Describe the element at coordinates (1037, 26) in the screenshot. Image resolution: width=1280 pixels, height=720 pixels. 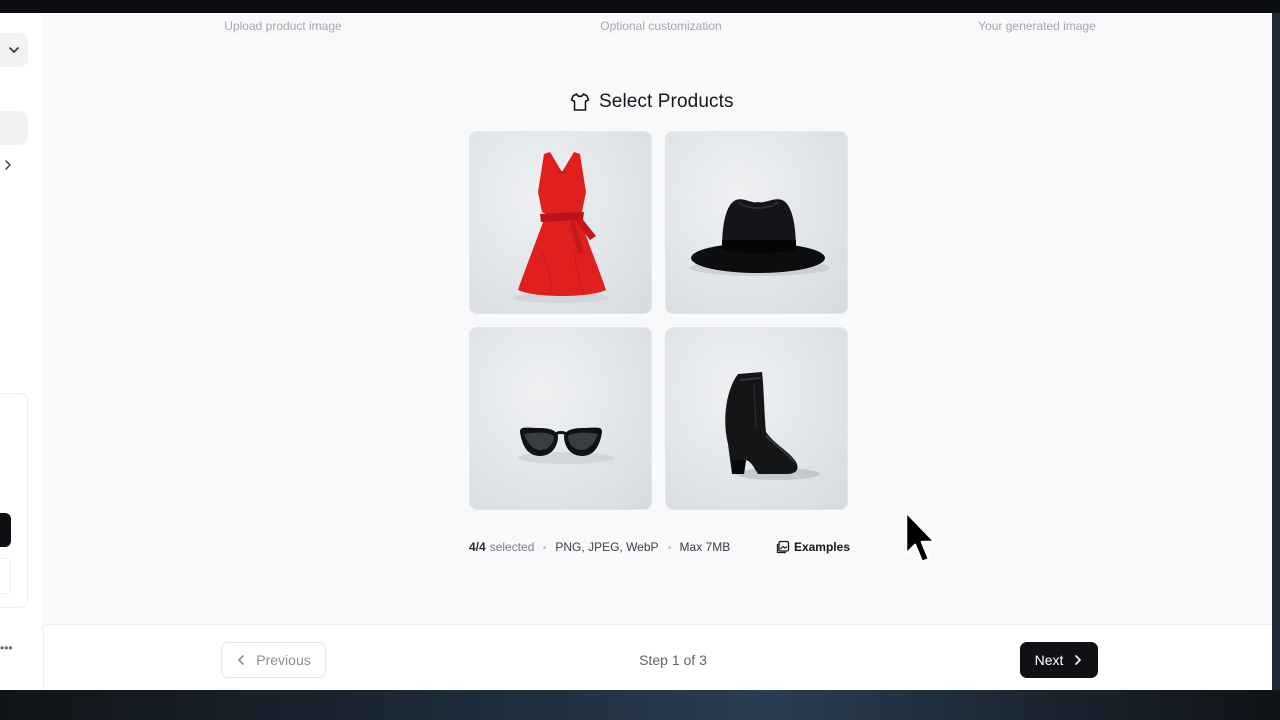
I see `step-label-generated: Your generated image` at that location.